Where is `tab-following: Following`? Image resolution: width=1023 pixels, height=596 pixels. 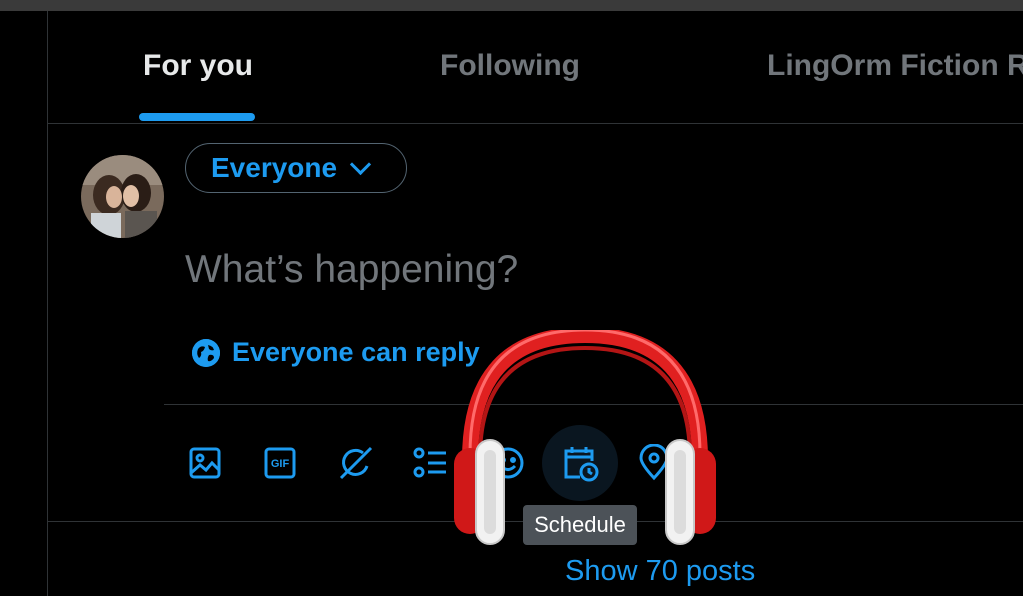
tab-following: Following is located at coordinates (510, 66).